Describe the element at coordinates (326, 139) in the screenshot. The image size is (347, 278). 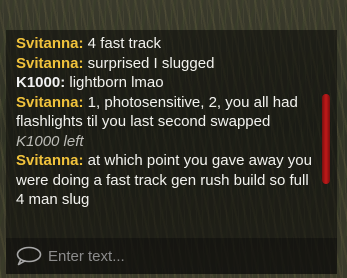
I see `chat-scrollbar` at that location.